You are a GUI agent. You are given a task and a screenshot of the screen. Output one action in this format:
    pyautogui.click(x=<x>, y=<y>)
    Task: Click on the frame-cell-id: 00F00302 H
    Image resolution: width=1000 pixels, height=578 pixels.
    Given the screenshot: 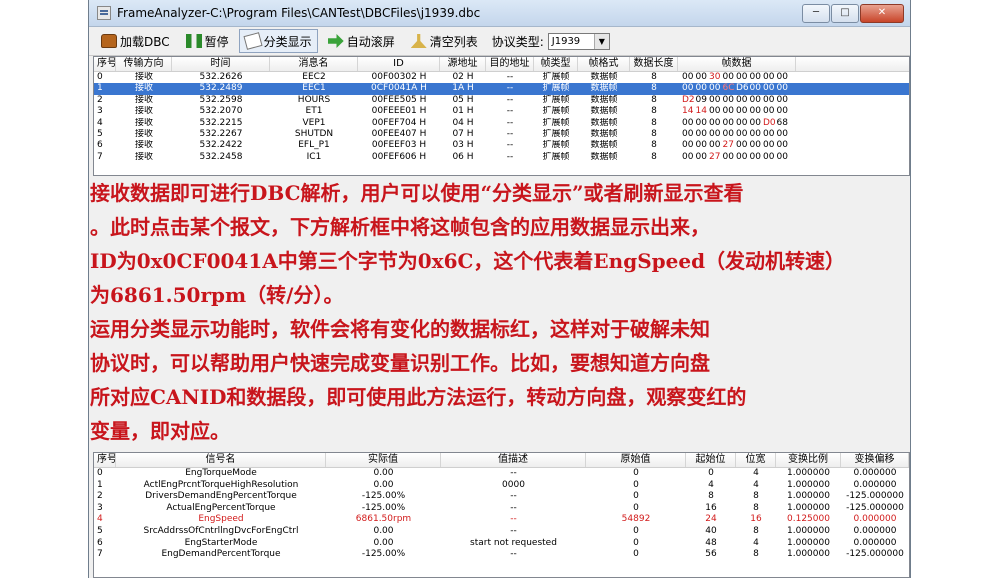 What is the action you would take?
    pyautogui.click(x=399, y=77)
    